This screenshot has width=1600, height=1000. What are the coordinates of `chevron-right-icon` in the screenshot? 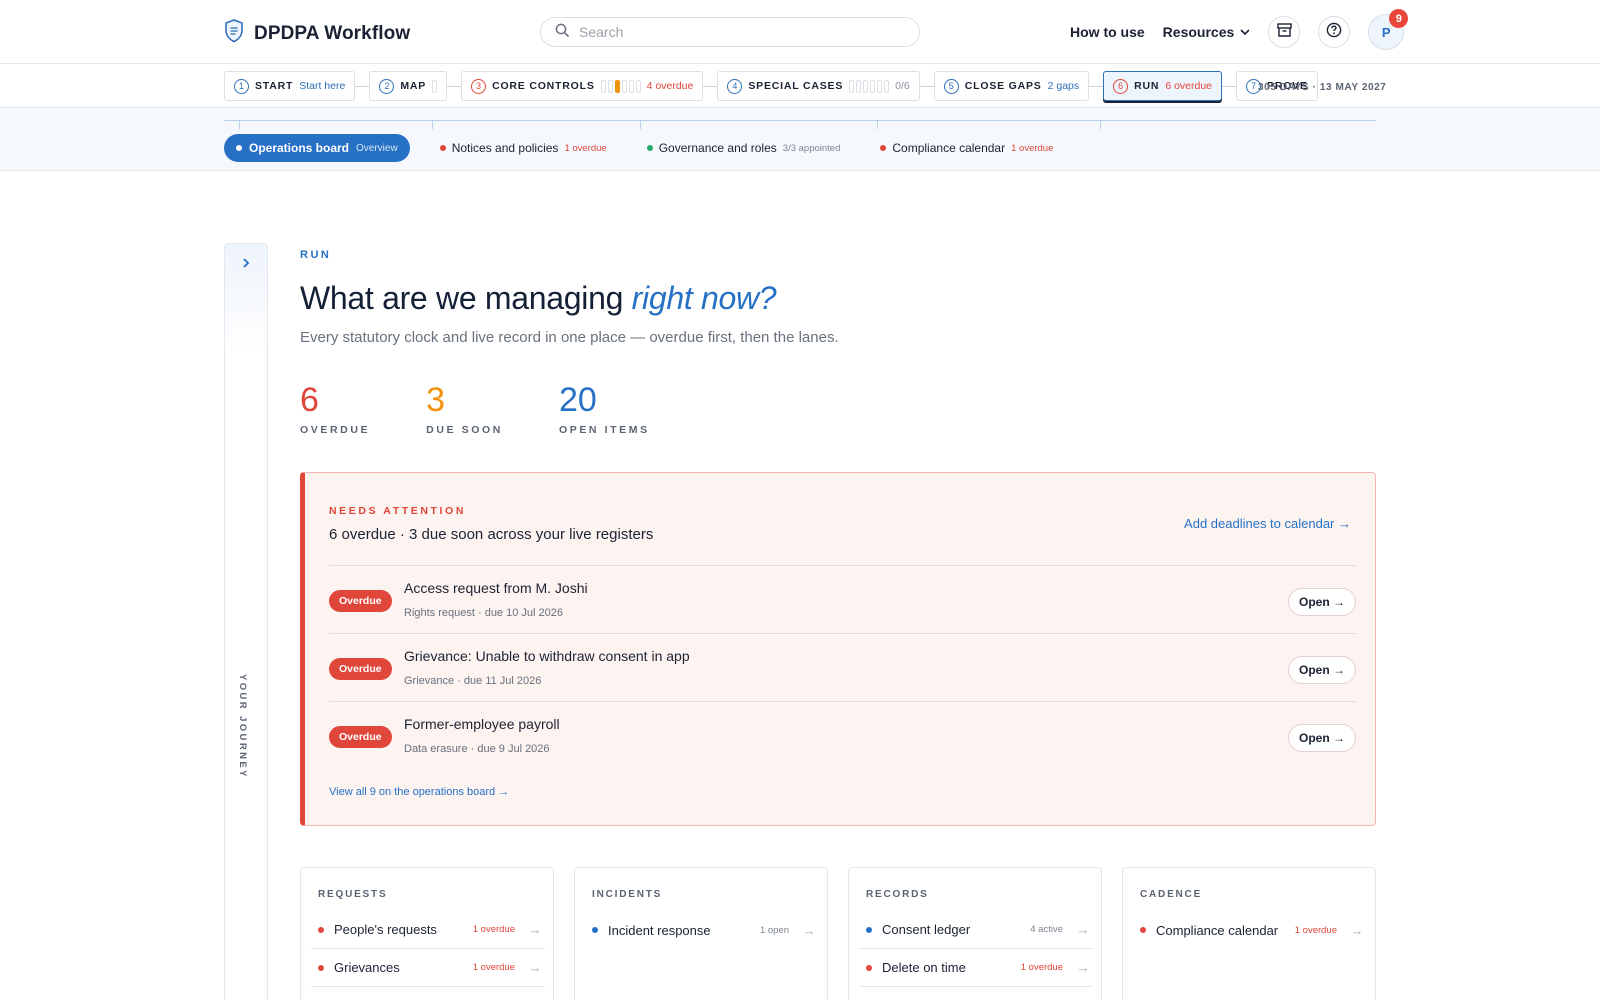 It's located at (246, 265).